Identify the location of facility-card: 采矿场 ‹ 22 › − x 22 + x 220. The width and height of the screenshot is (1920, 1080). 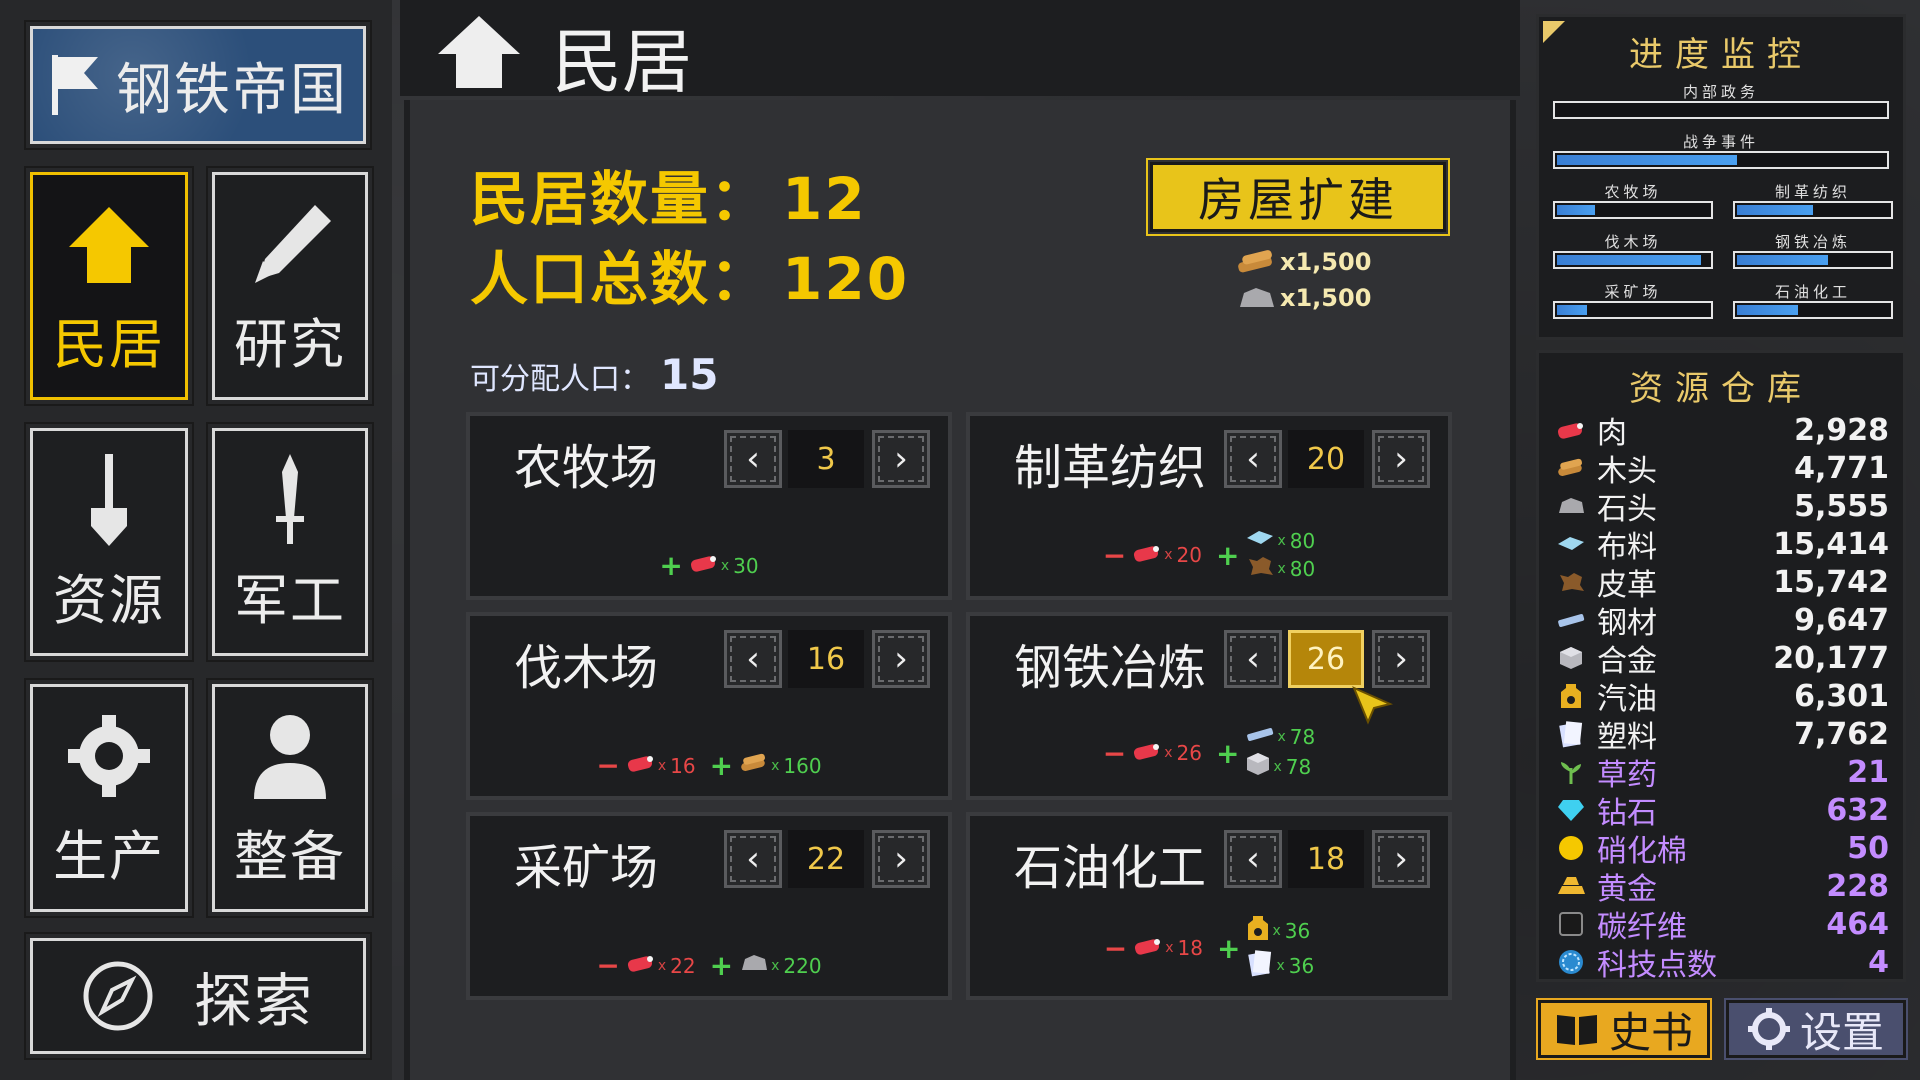
(709, 906).